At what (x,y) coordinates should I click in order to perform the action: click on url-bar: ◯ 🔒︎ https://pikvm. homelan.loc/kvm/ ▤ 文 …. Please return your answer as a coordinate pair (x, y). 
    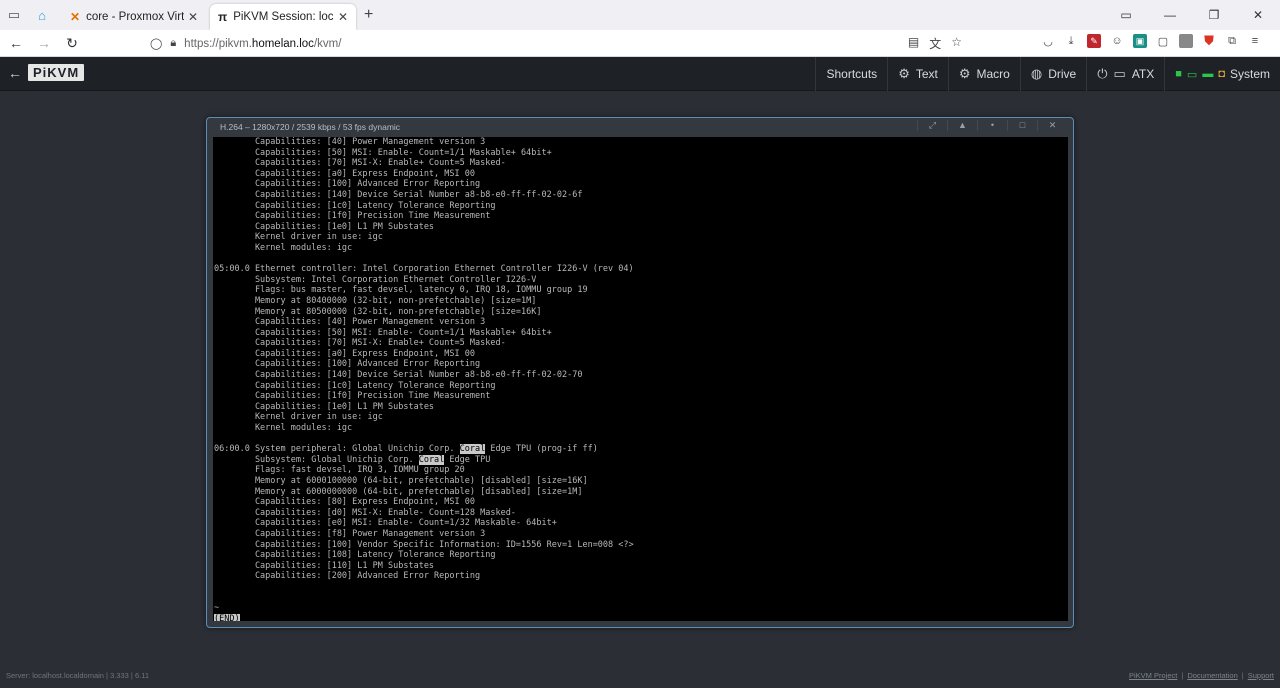
    Looking at the image, I should click on (556, 43).